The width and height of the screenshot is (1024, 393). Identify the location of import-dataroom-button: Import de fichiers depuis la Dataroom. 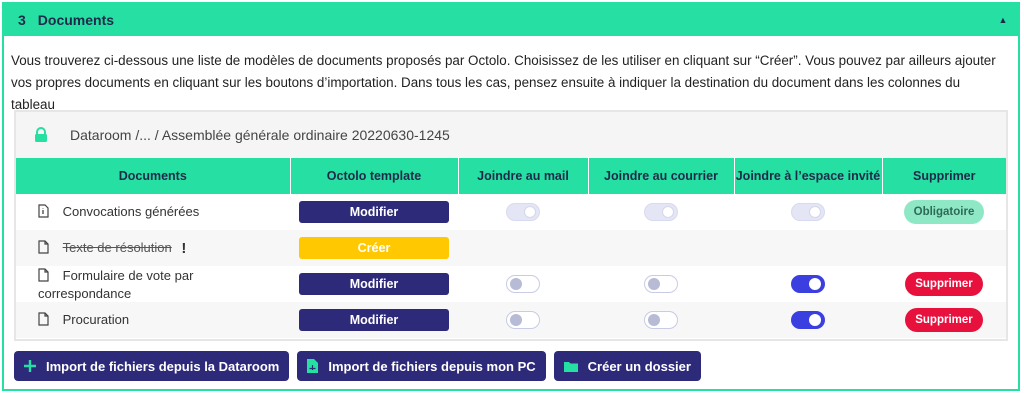
(152, 366).